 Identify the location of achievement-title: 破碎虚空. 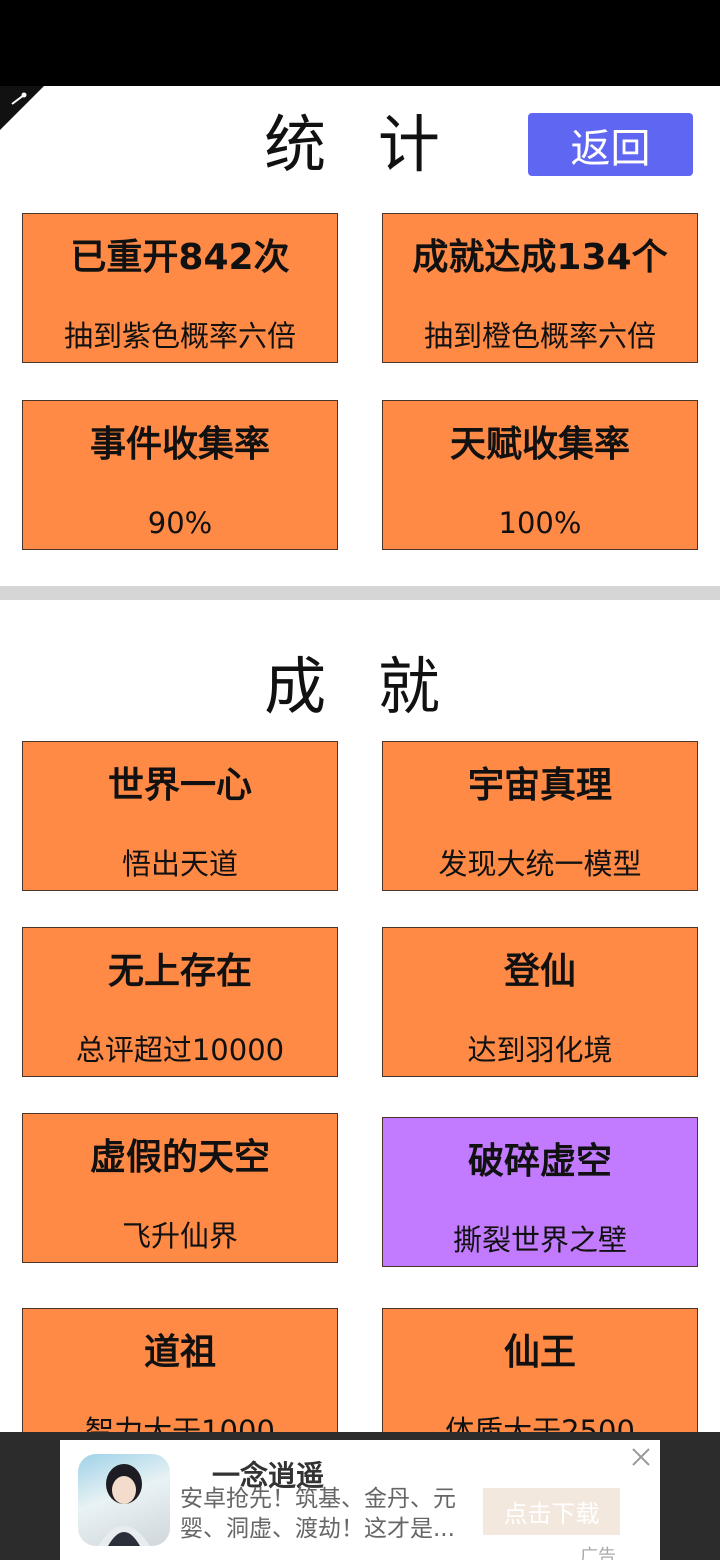
(539, 1161).